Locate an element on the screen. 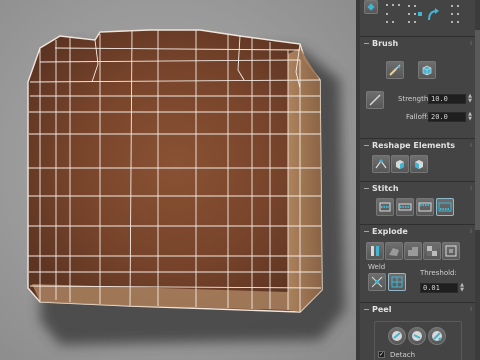 Image resolution: width=480 pixels, height=360 pixels. material-icon is located at coordinates (394, 252).